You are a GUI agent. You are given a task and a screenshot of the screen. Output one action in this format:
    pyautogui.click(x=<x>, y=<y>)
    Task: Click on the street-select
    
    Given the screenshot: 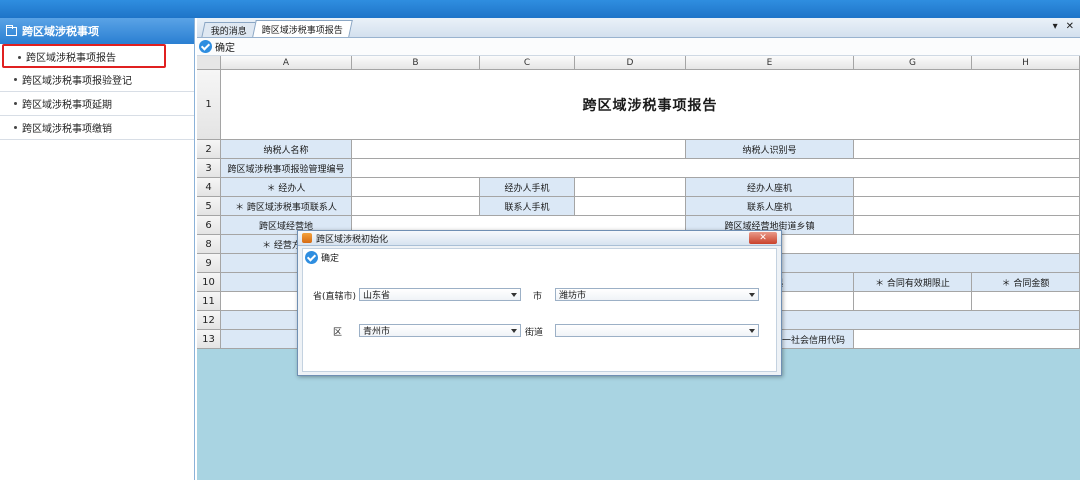 What is the action you would take?
    pyautogui.click(x=657, y=330)
    